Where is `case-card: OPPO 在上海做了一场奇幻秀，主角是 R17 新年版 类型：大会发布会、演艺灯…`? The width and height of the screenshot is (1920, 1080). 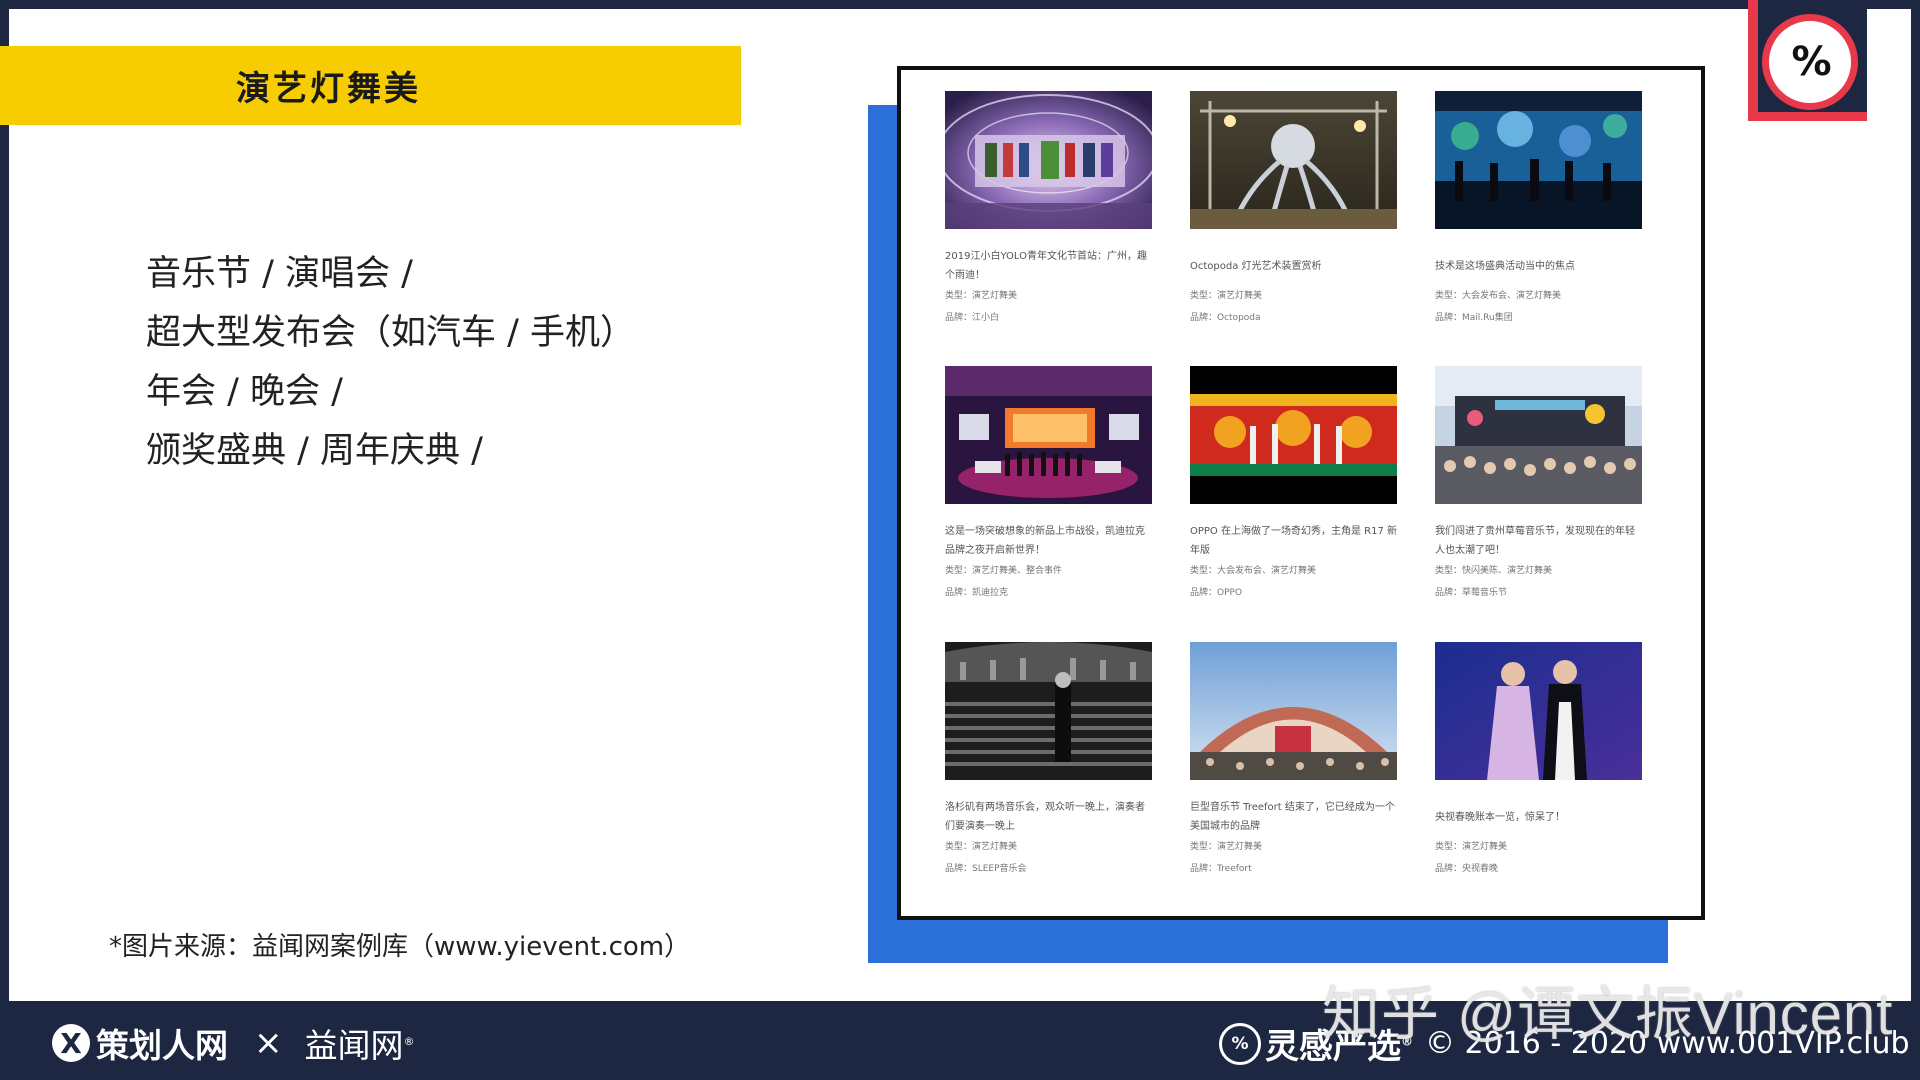 case-card: OPPO 在上海做了一场奇幻秀，主角是 R17 新年版 类型：大会发布会、演艺灯… is located at coordinates (1294, 485).